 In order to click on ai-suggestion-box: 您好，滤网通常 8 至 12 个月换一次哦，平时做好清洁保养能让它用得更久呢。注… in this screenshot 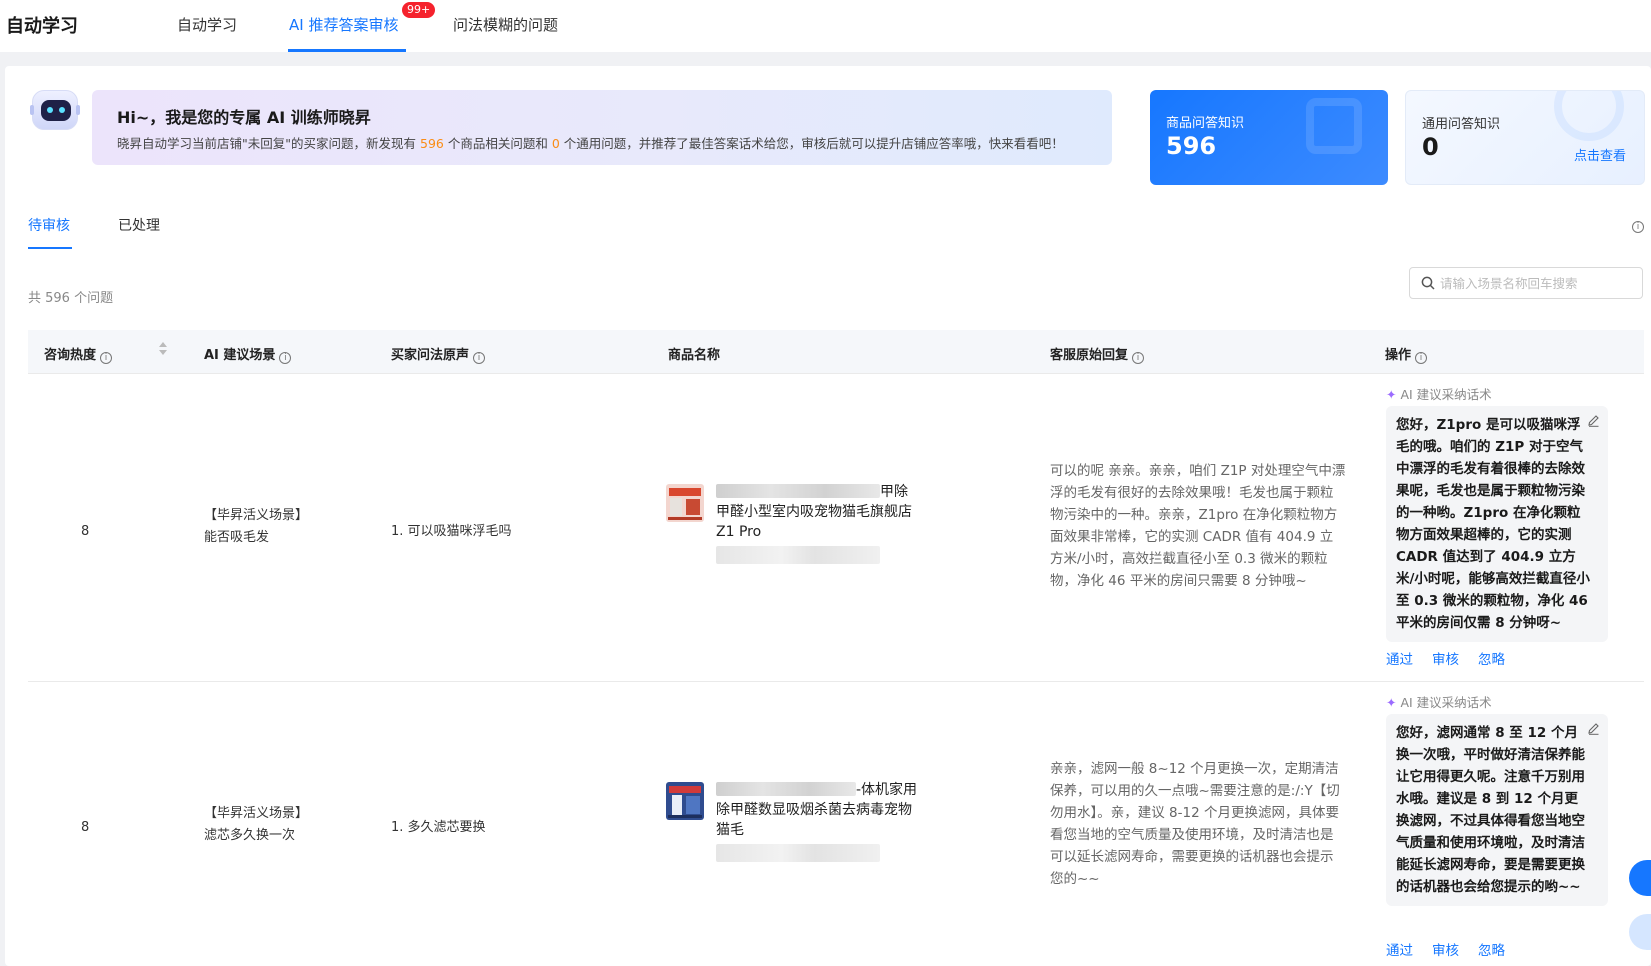, I will do `click(1497, 810)`.